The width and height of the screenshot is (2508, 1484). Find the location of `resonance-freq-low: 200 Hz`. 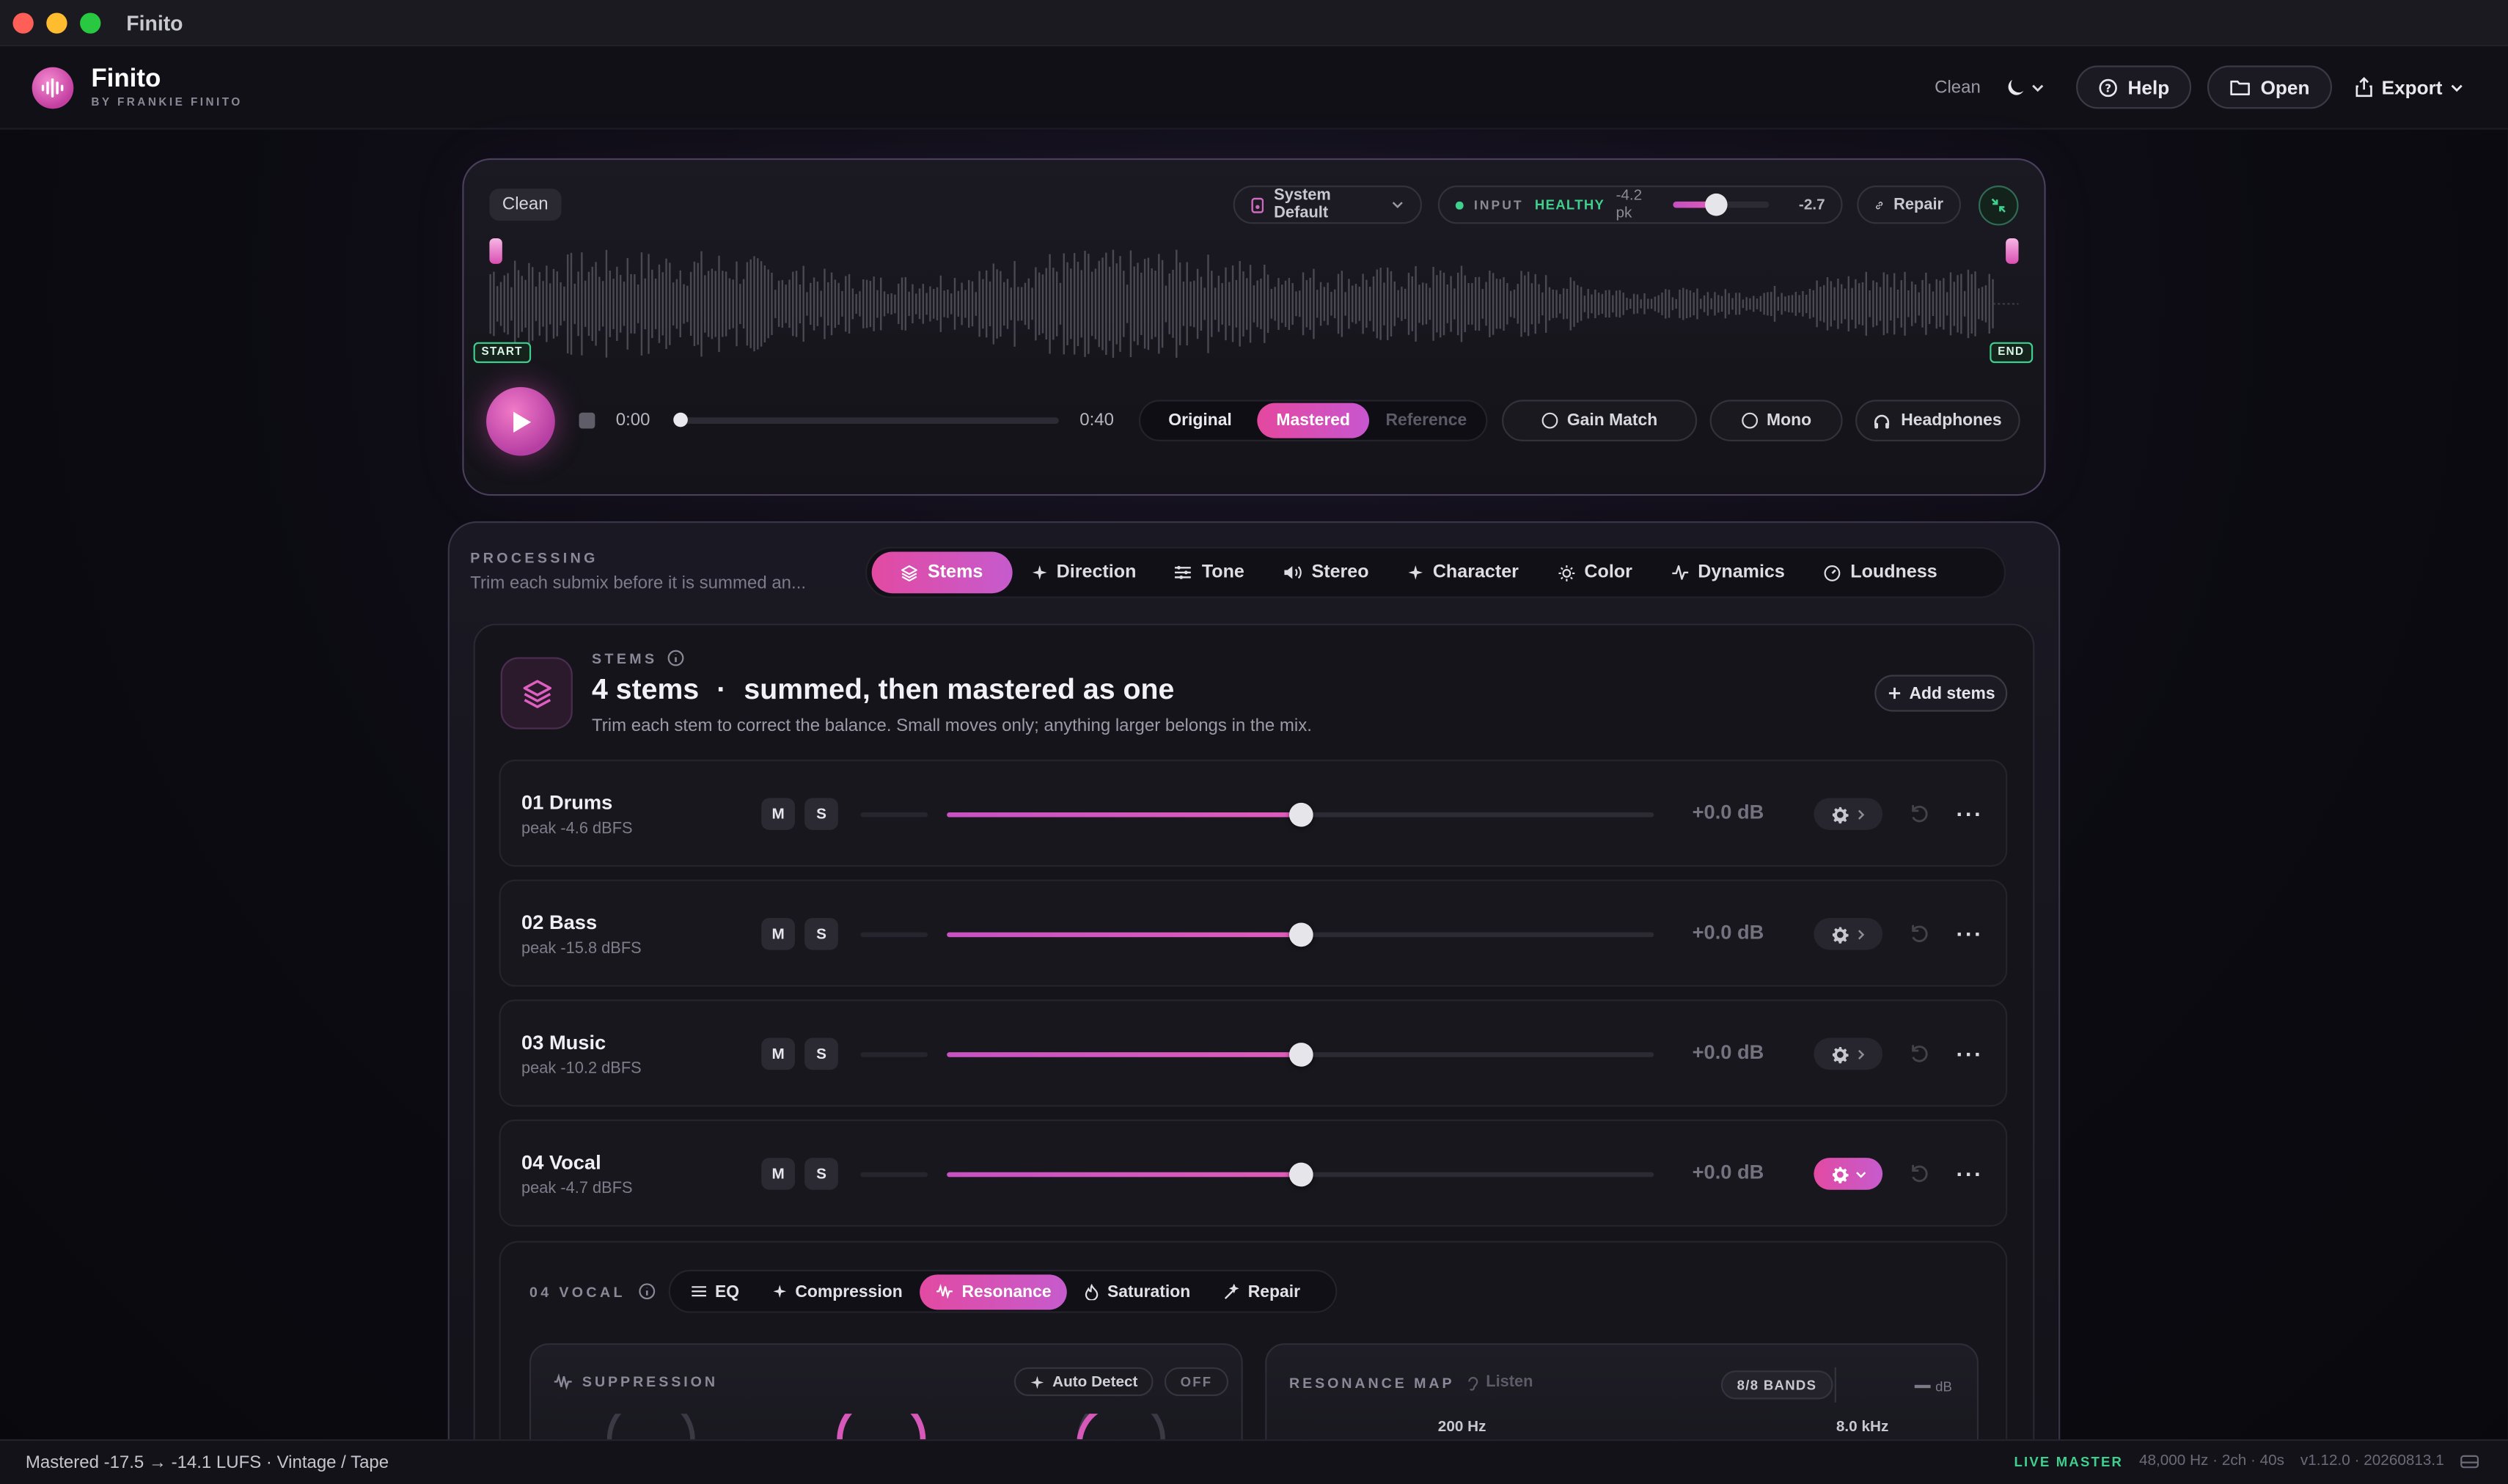

resonance-freq-low: 200 Hz is located at coordinates (1461, 1427).